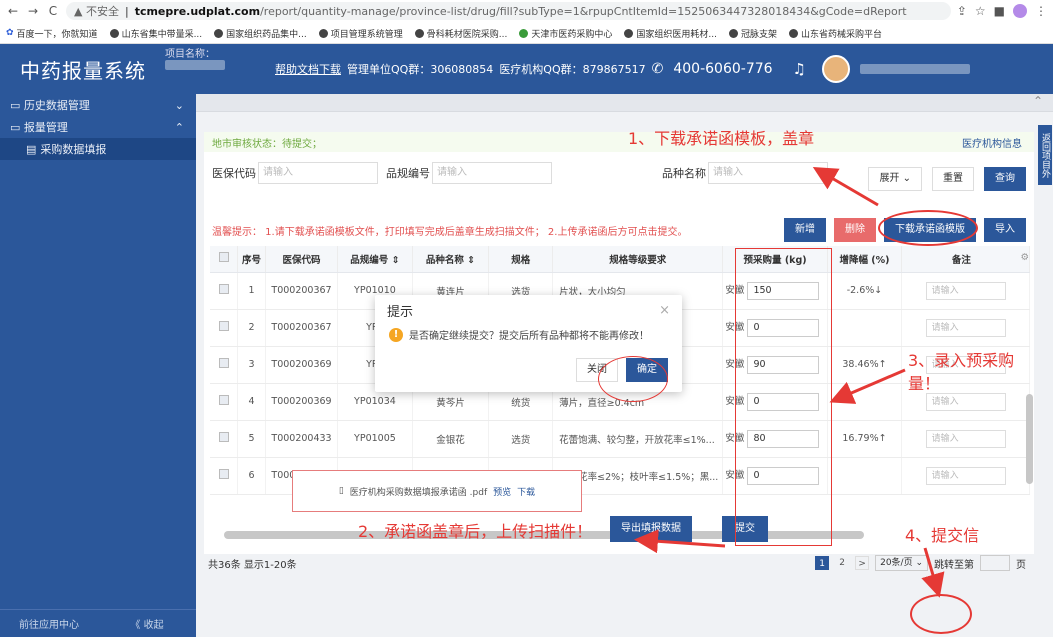 Image resolution: width=1053 pixels, height=637 pixels. I want to click on collapse-button: 《 收起, so click(147, 623).